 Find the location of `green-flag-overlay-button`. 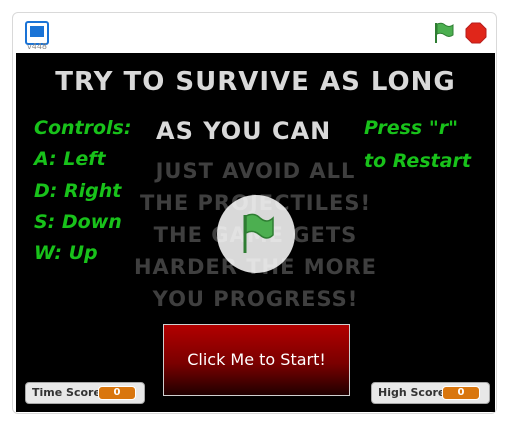

green-flag-overlay-button is located at coordinates (256, 234).